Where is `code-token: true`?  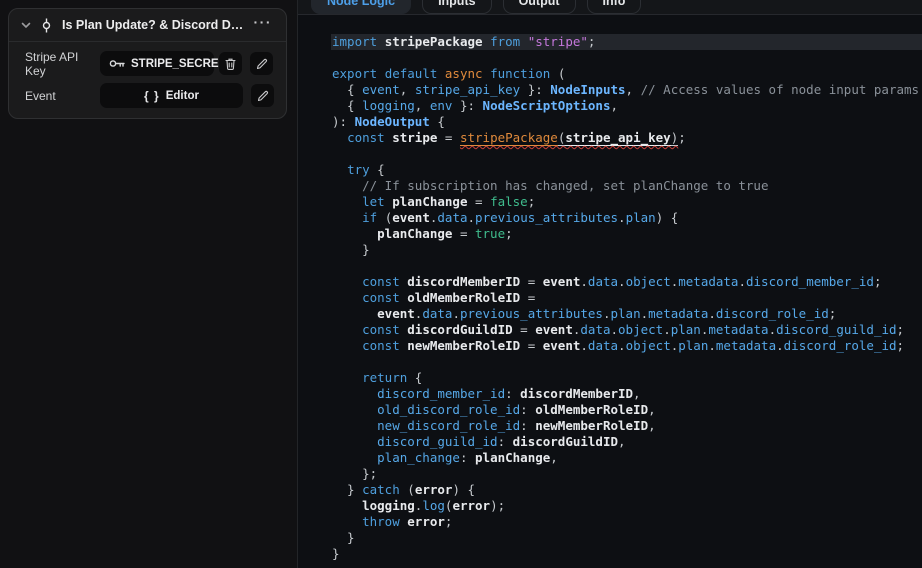 code-token: true is located at coordinates (490, 233).